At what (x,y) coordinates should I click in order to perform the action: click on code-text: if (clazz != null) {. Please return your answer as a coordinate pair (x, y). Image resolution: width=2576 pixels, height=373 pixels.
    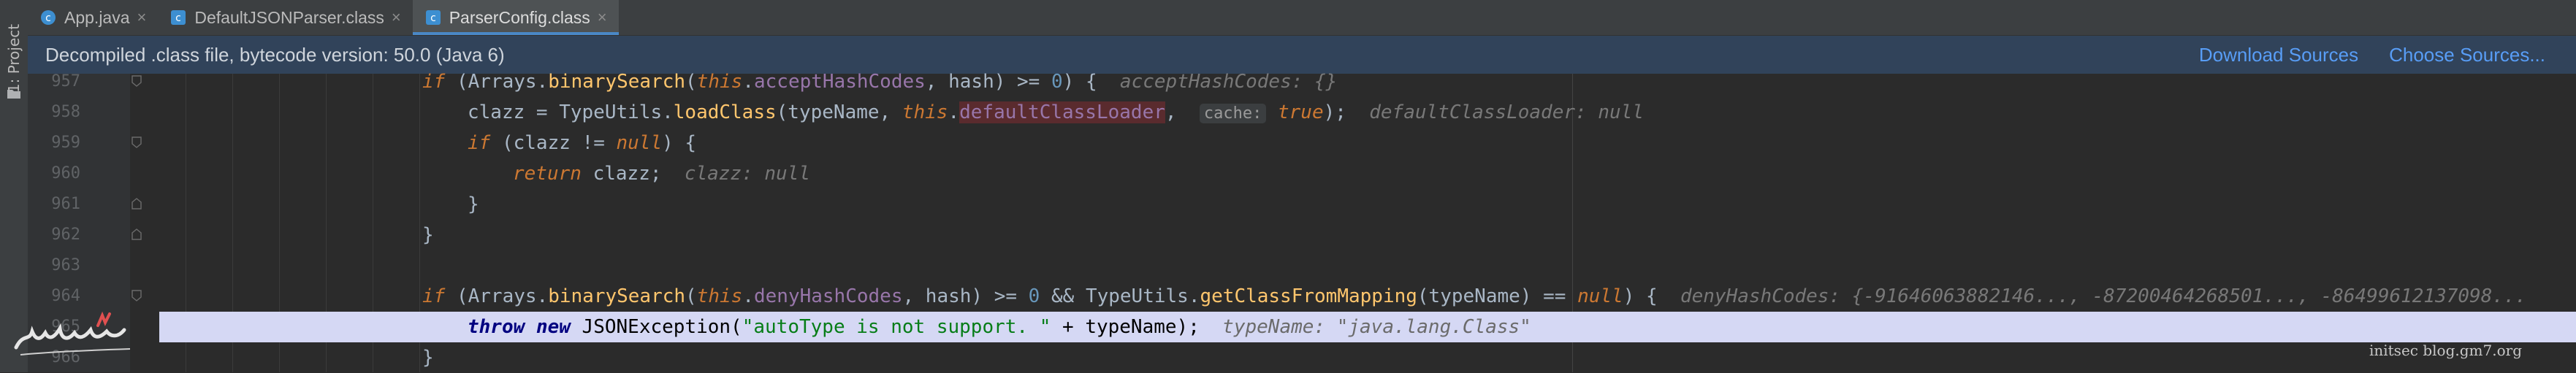
    Looking at the image, I should click on (583, 143).